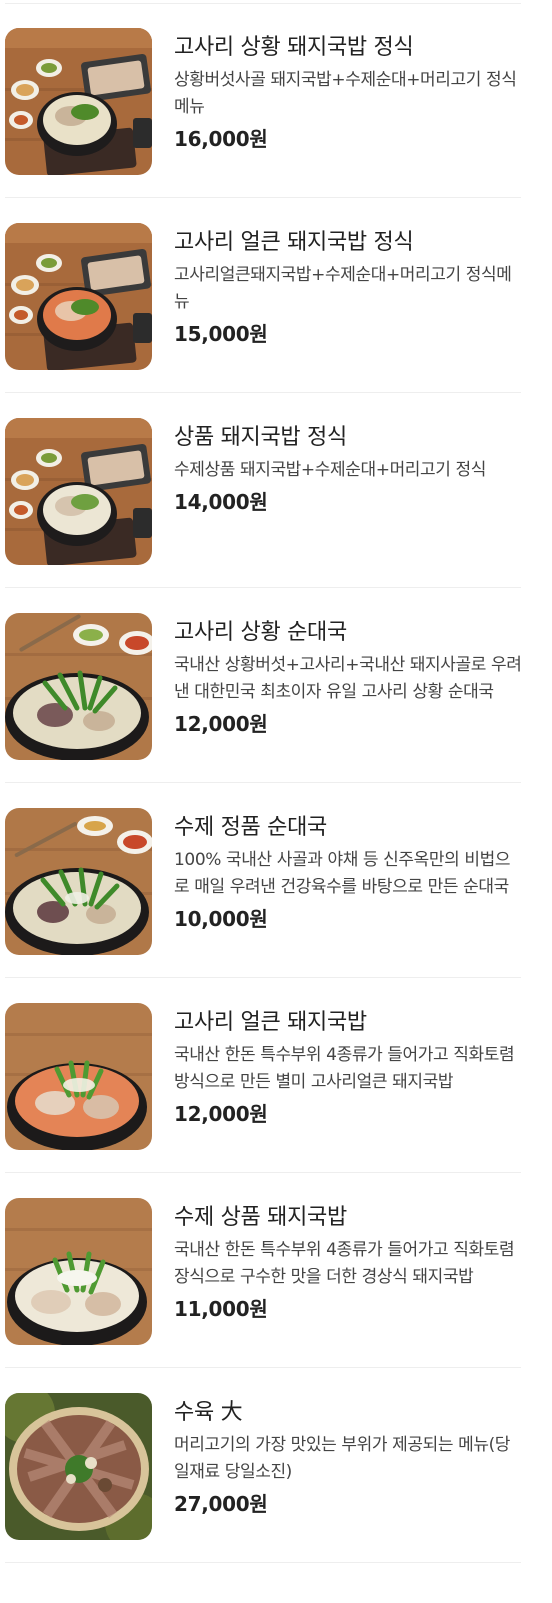 The image size is (552, 1603). What do you see at coordinates (221, 139) in the screenshot?
I see `menu-item-price: 16,000원` at bounding box center [221, 139].